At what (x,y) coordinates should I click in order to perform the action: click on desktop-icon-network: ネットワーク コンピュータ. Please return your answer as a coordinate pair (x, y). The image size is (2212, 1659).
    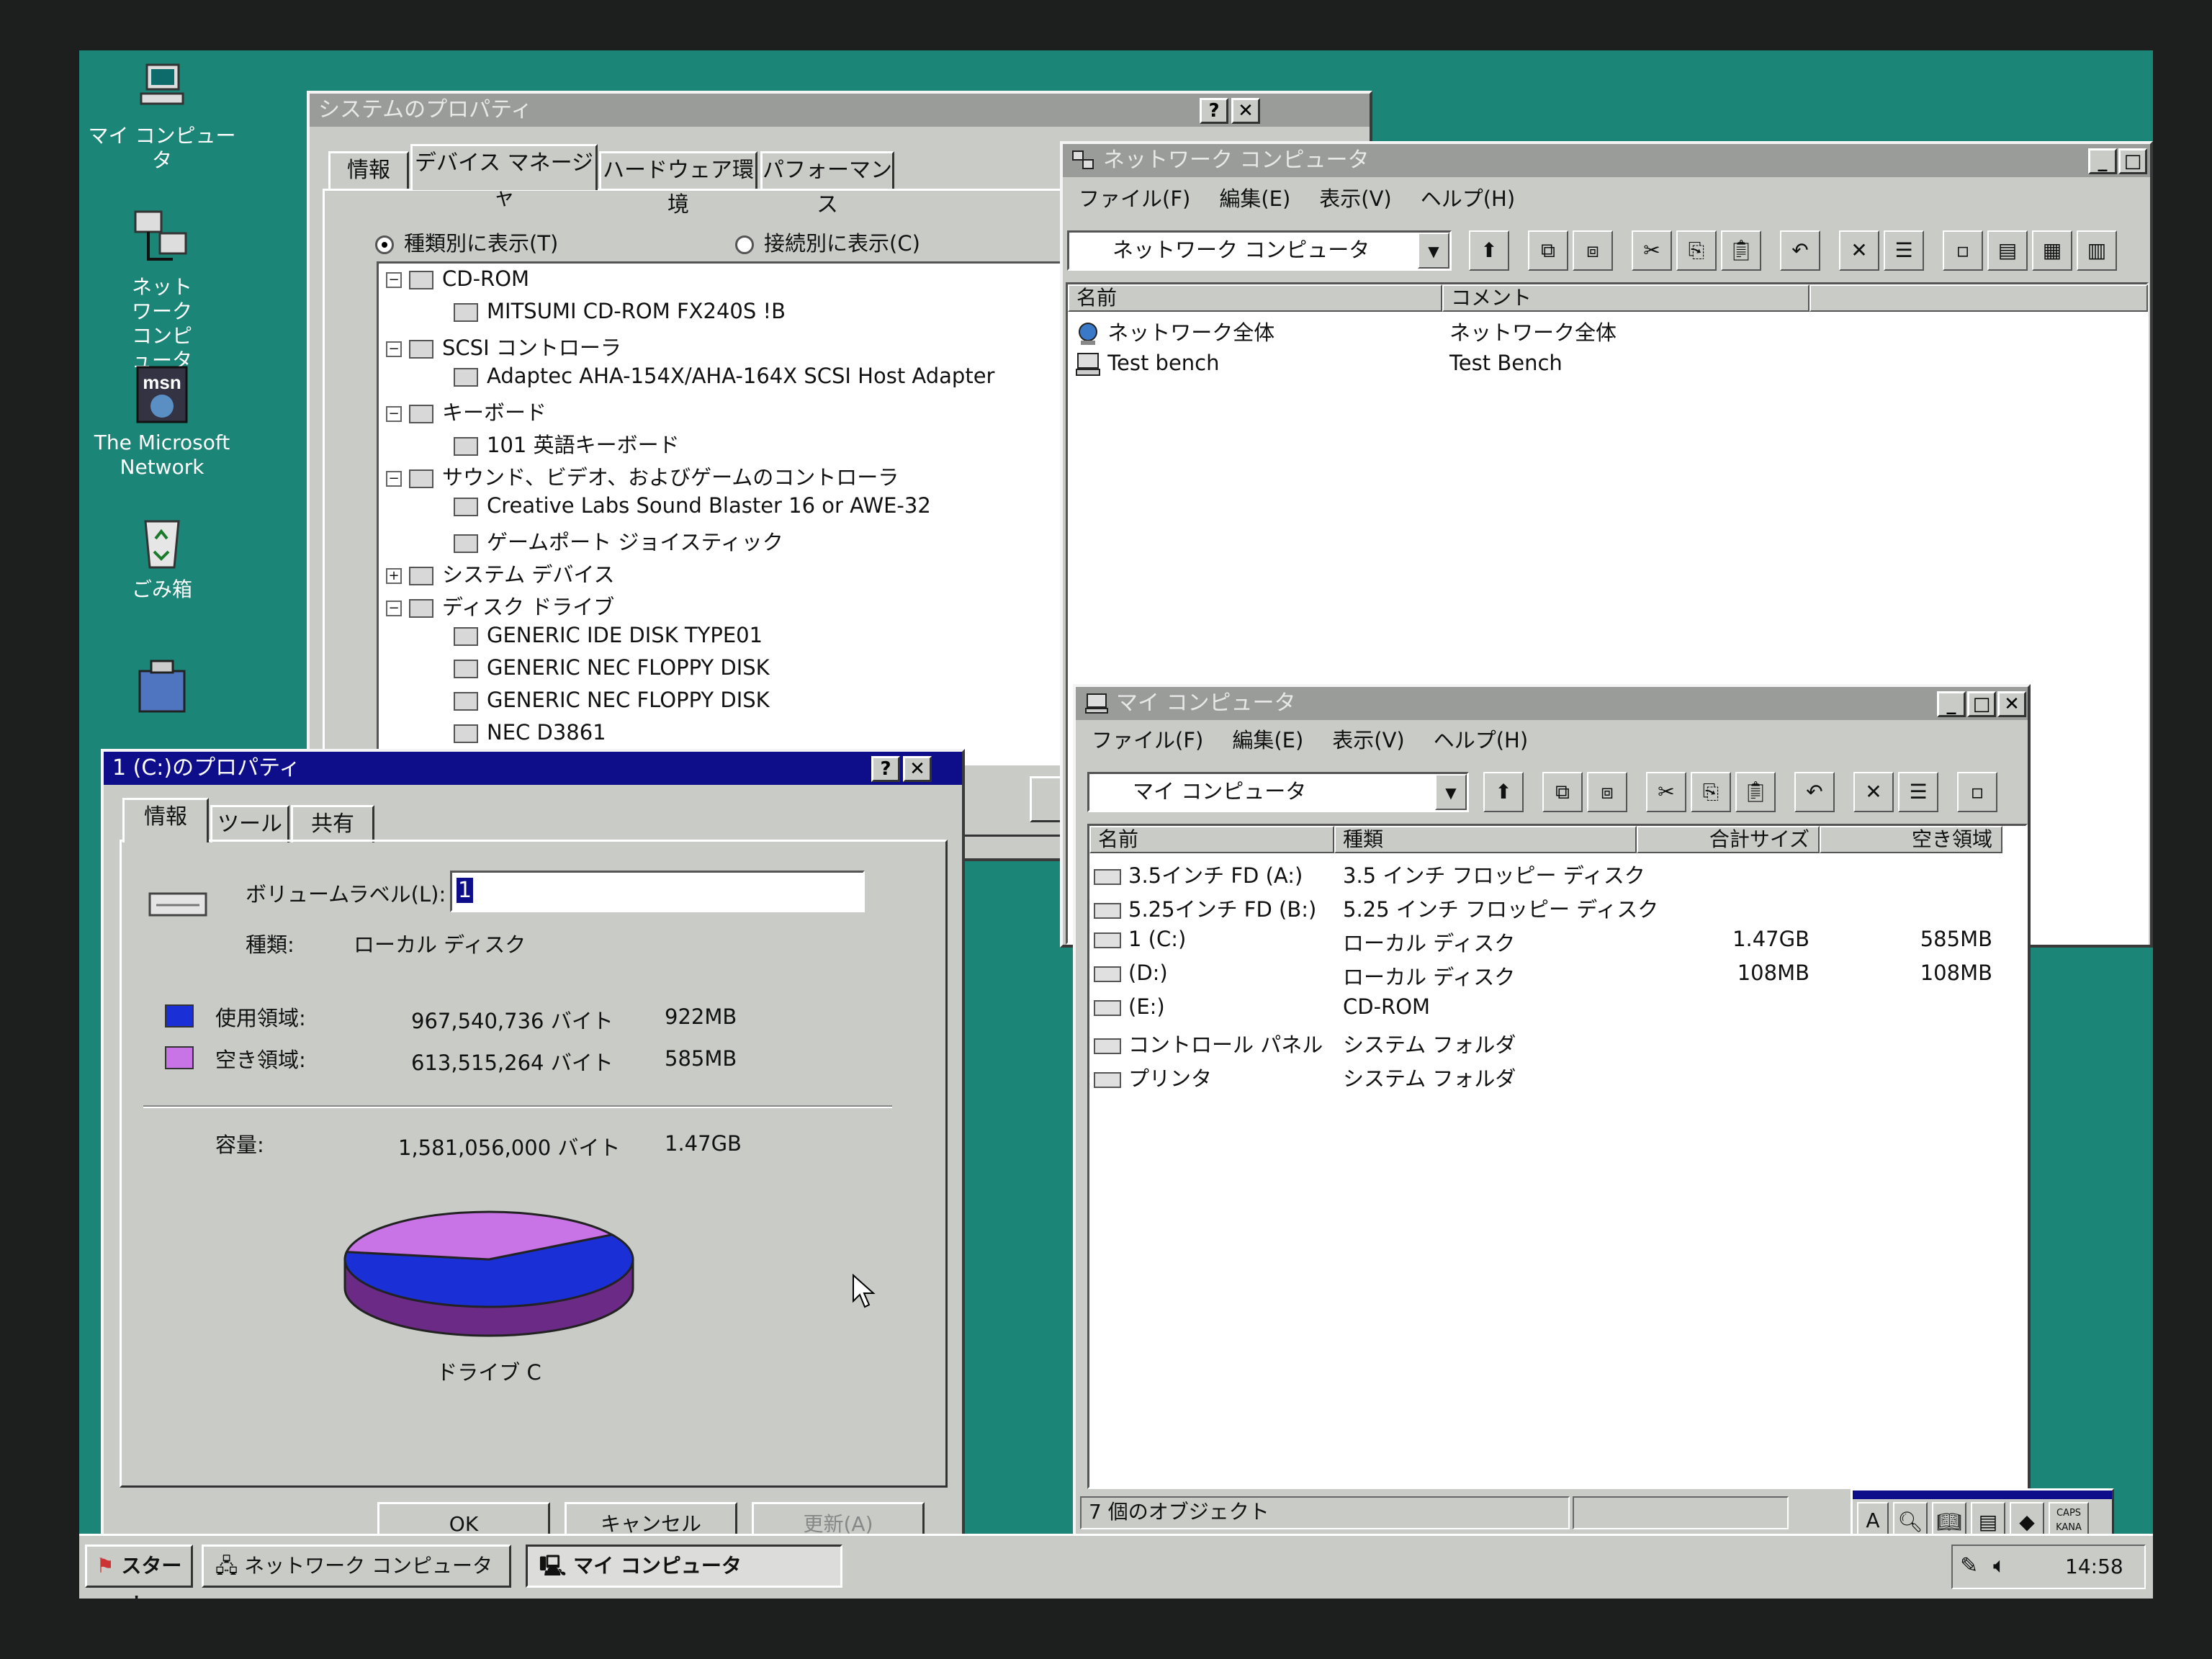
    Looking at the image, I should click on (162, 291).